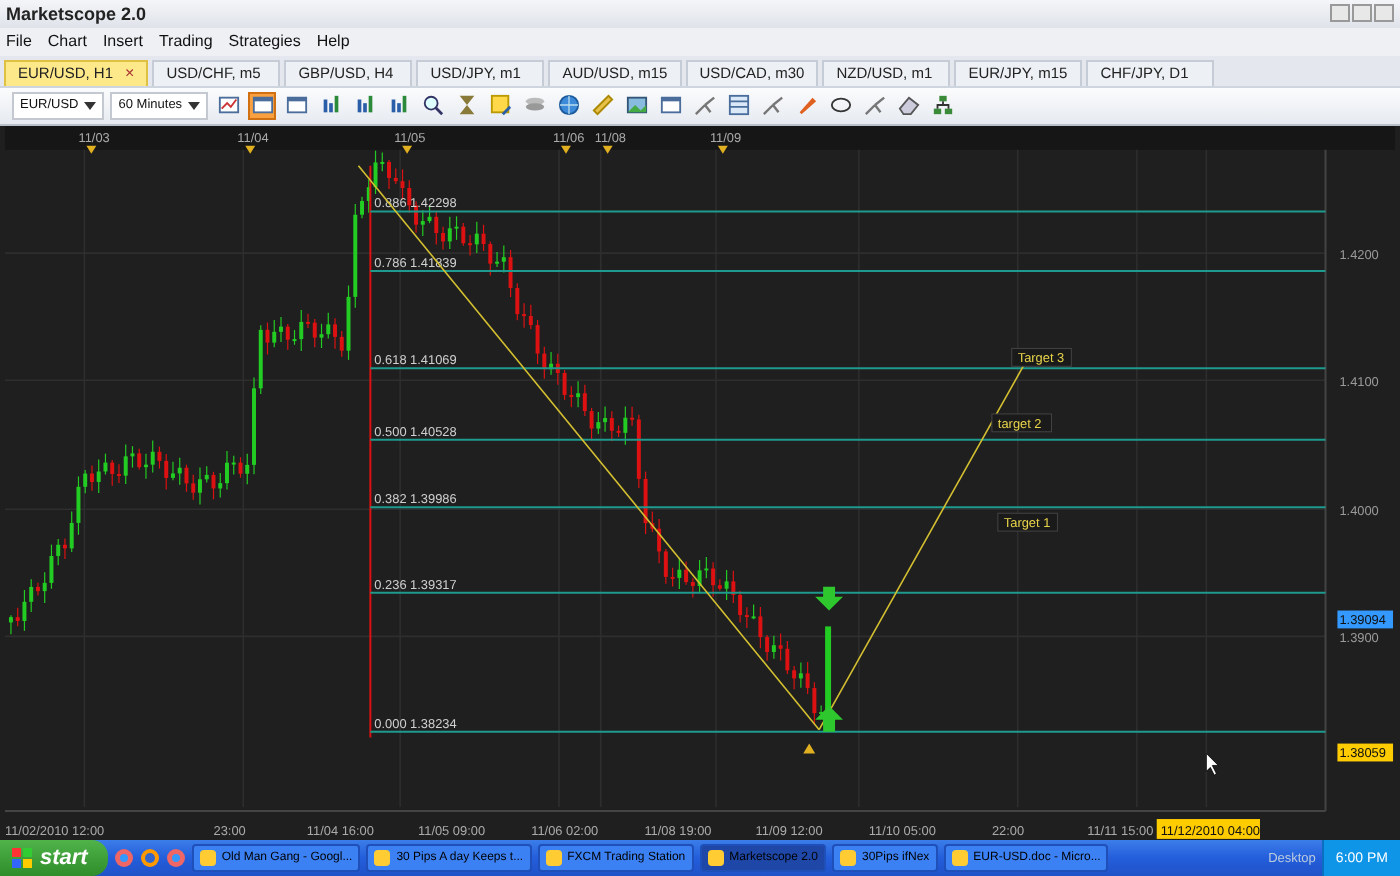 Image resolution: width=1400 pixels, height=876 pixels. Describe the element at coordinates (1212, 763) in the screenshot. I see `mouse-cursor-icon` at that location.